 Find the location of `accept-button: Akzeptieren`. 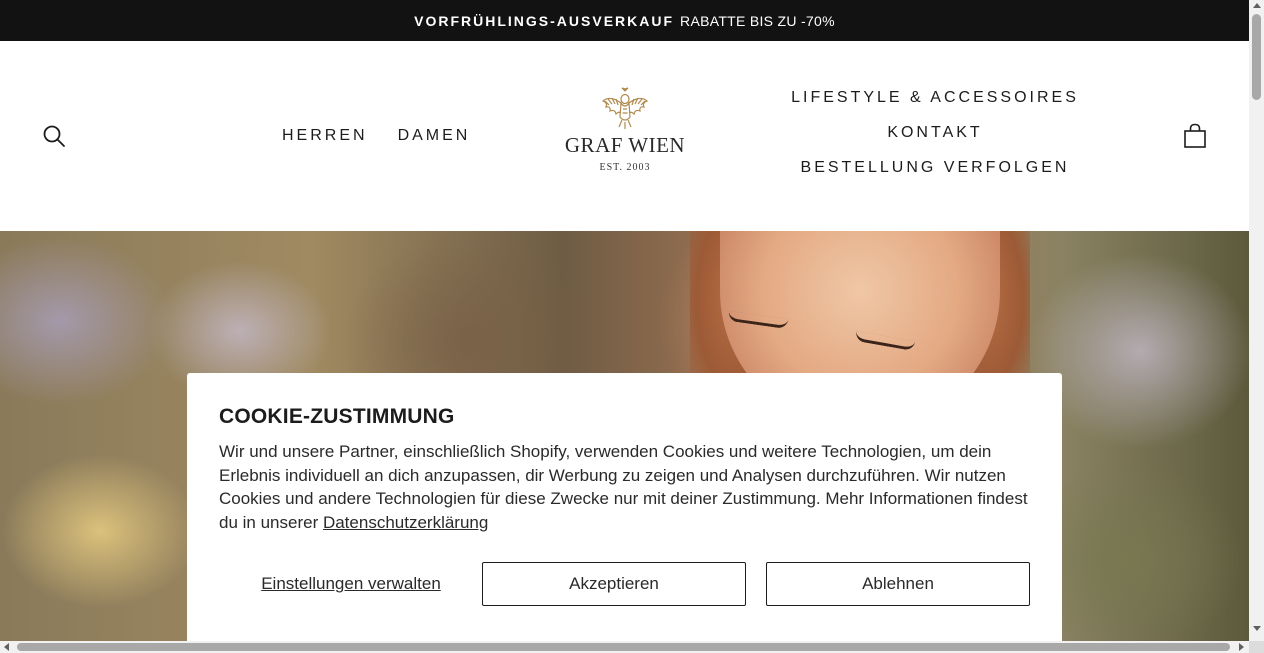

accept-button: Akzeptieren is located at coordinates (614, 584).